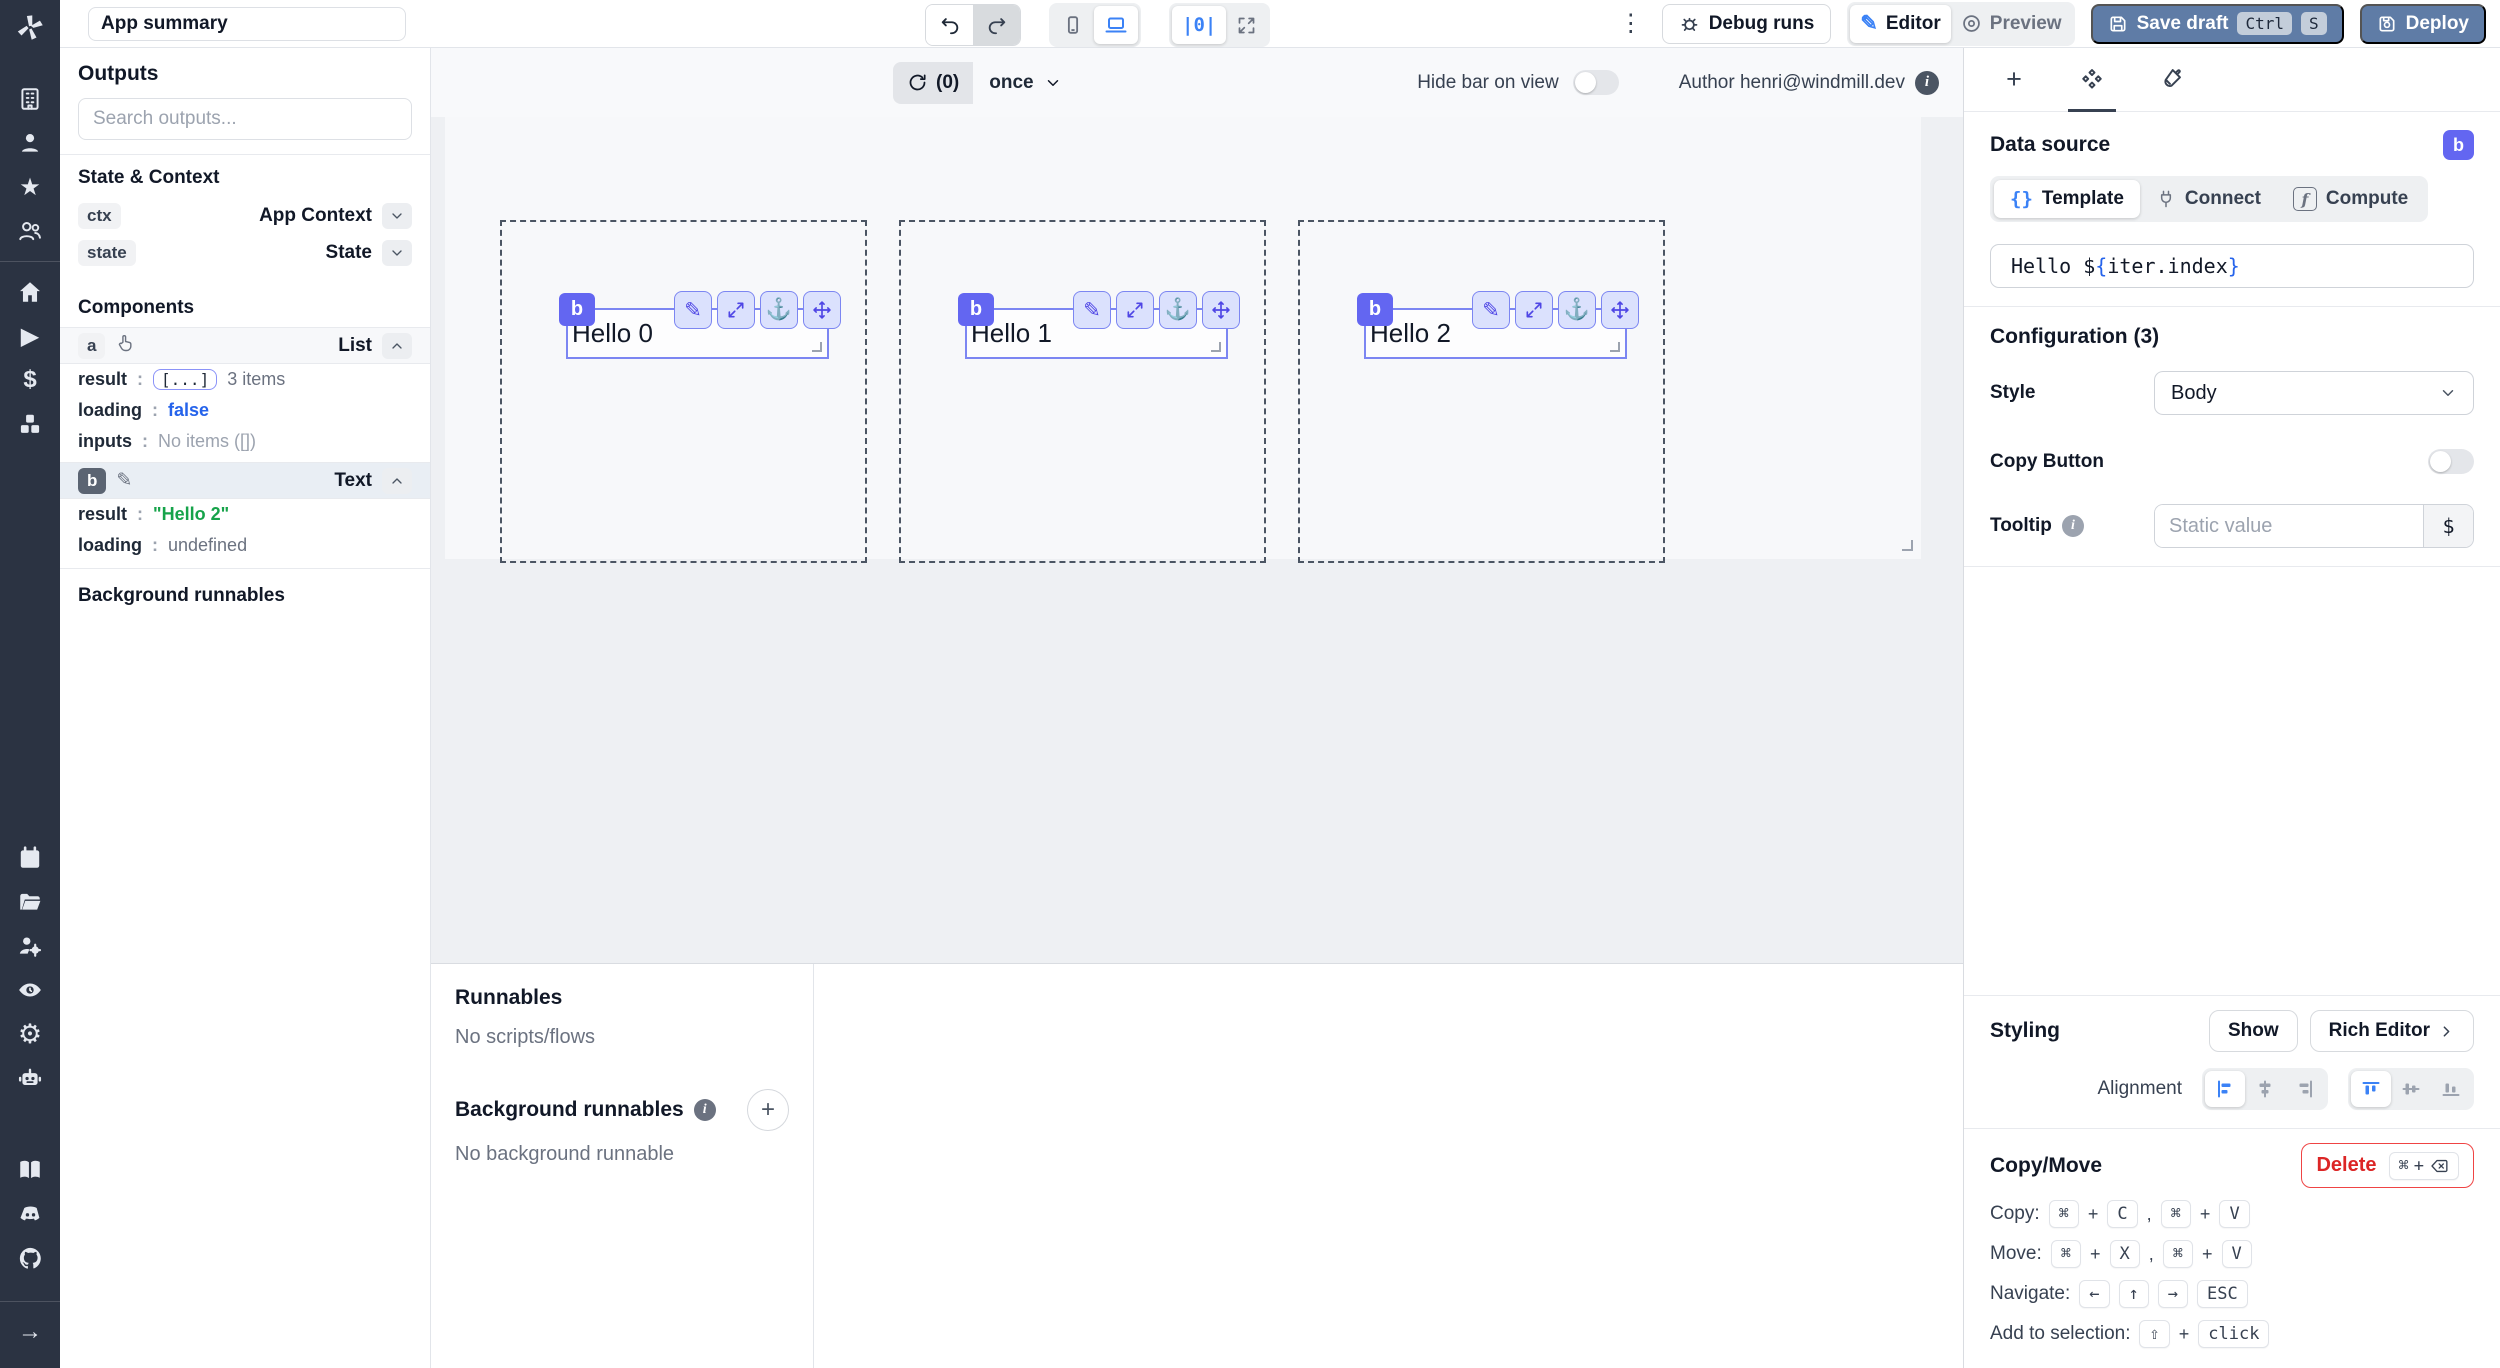 Image resolution: width=2500 pixels, height=1368 pixels. Describe the element at coordinates (2448, 526) in the screenshot. I see `dynamic-value-button: $` at that location.